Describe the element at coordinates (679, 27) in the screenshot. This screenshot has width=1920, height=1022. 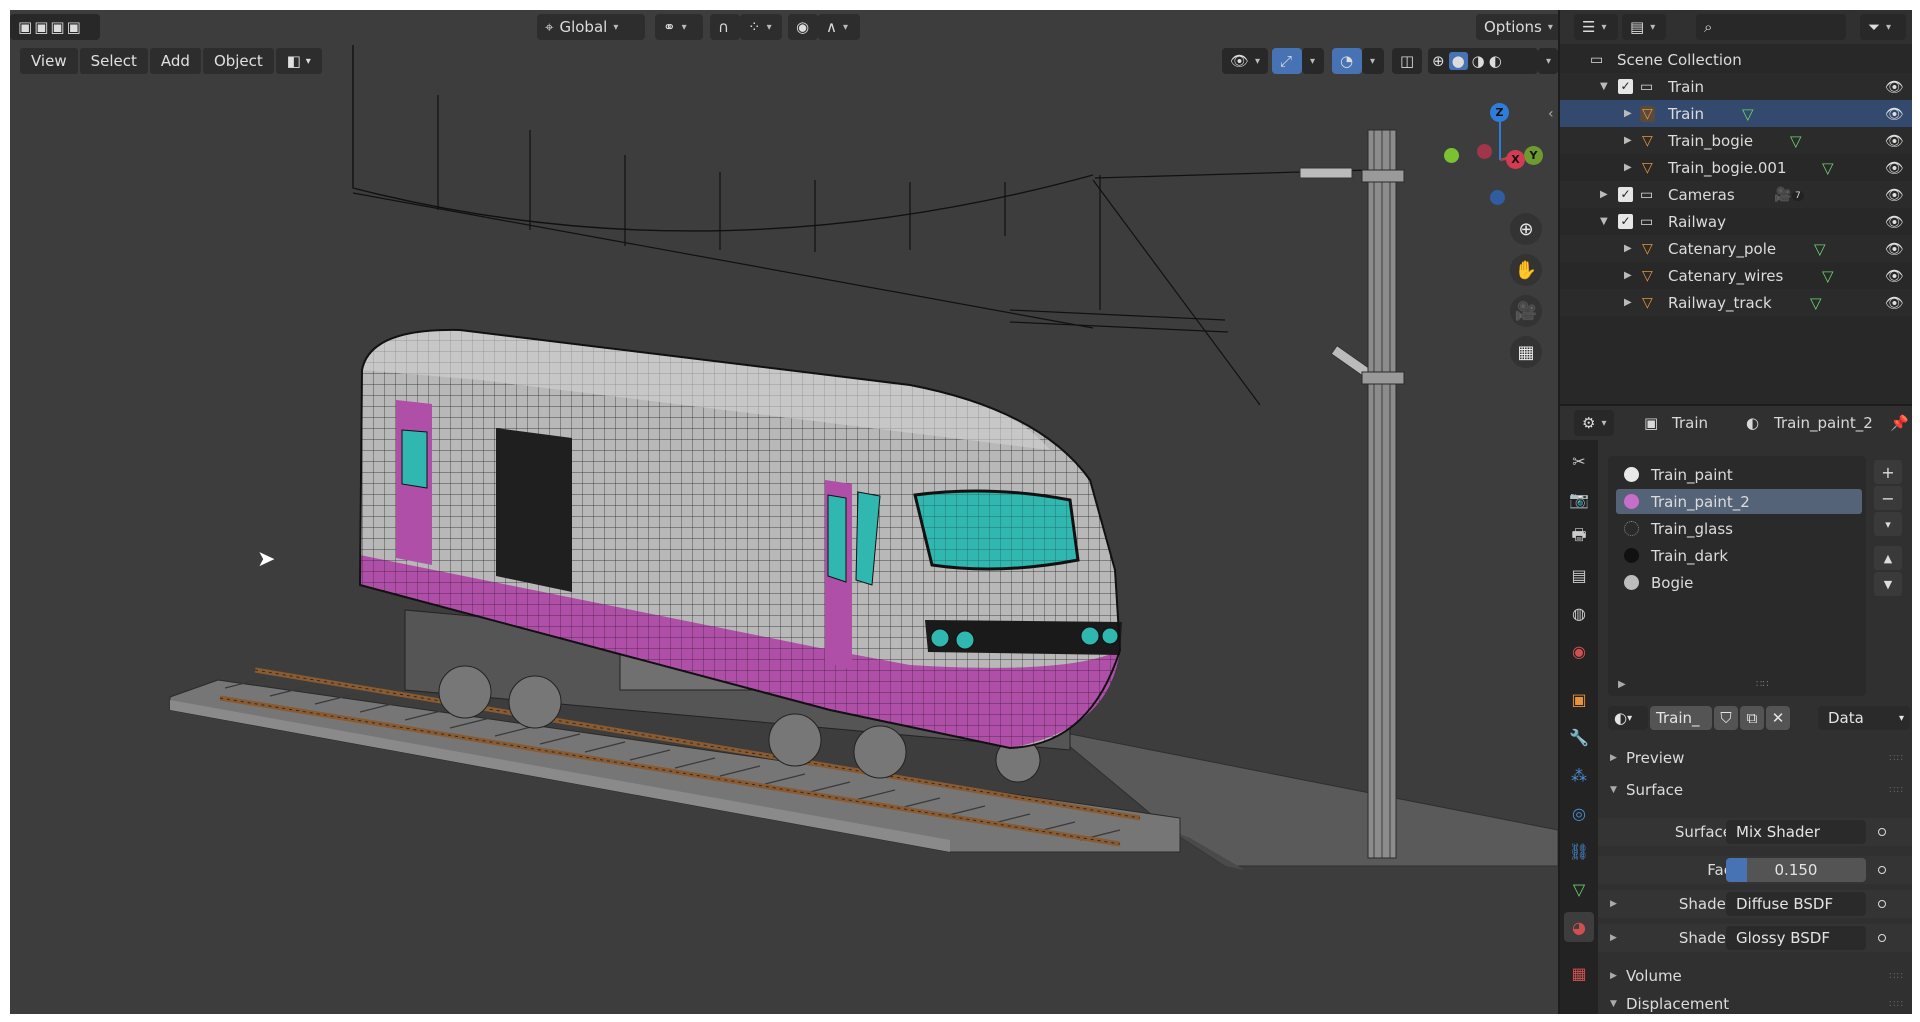
I see `pivot-point-dropdown: ⚭ ▾` at that location.